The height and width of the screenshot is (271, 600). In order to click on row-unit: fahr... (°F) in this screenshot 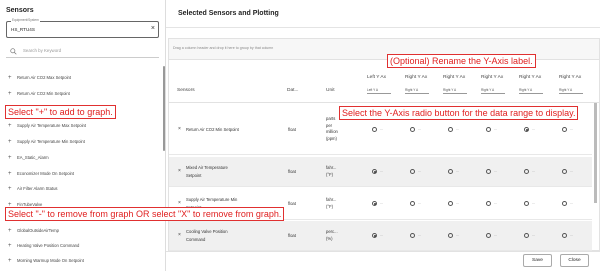, I will do `click(331, 203)`.